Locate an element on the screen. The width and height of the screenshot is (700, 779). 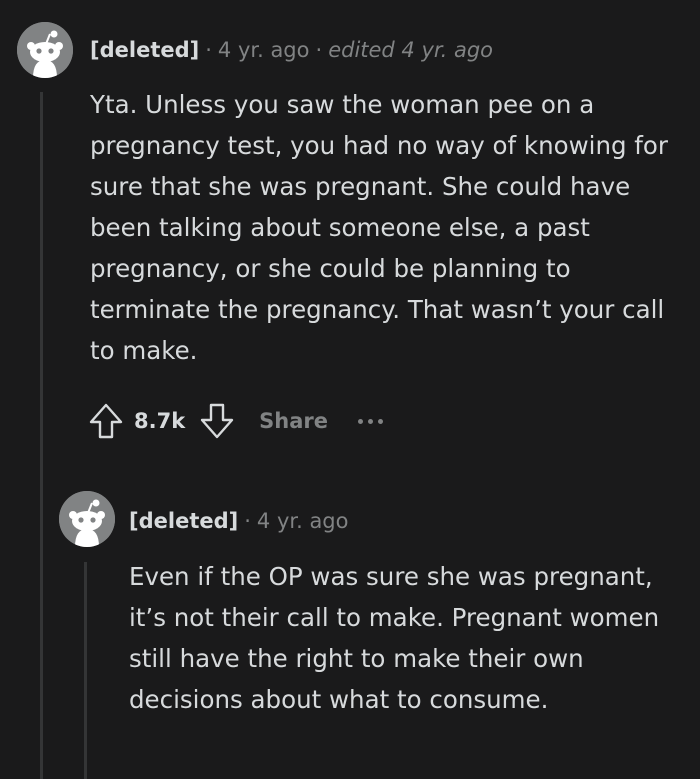
comment-actions: 8.7k Share is located at coordinates (236, 421).